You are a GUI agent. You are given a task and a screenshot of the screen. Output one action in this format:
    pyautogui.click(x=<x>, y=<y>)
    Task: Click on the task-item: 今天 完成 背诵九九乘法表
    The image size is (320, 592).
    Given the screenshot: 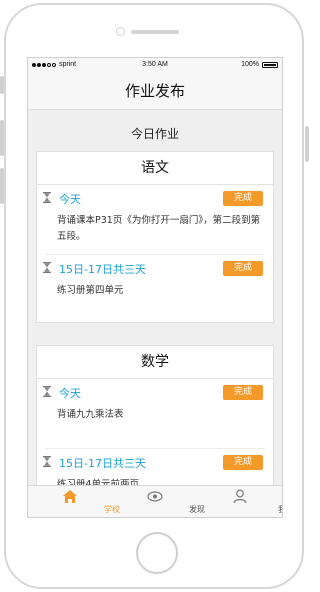 What is the action you would take?
    pyautogui.click(x=155, y=414)
    